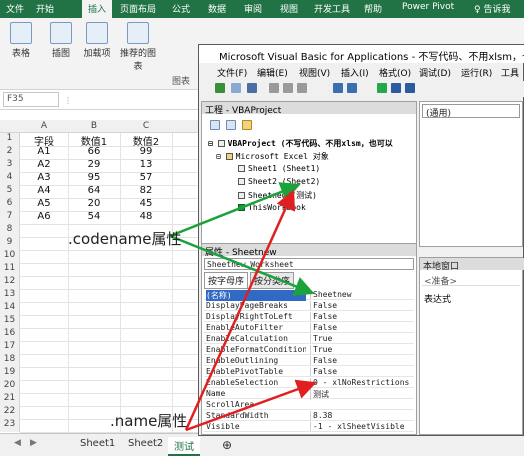 This screenshot has height=456, width=524. What do you see at coordinates (272, 72) in the screenshot?
I see `menu-edit: 编辑(E)` at bounding box center [272, 72].